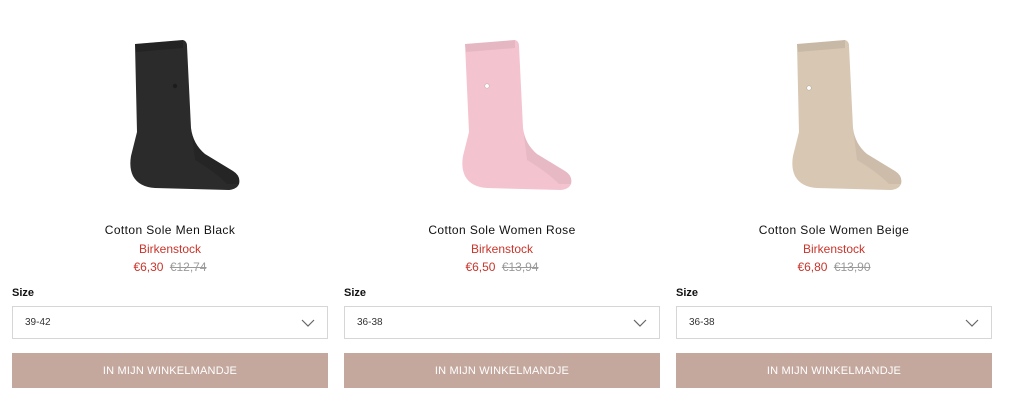  What do you see at coordinates (520, 267) in the screenshot?
I see `original-price: €13,94` at bounding box center [520, 267].